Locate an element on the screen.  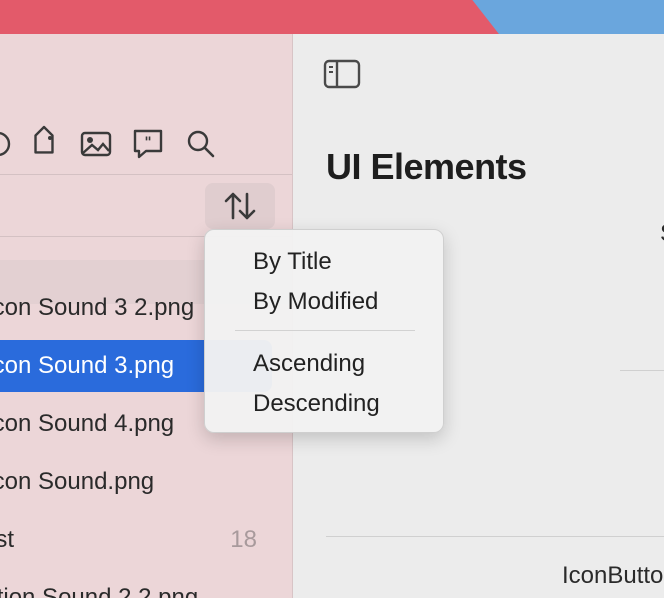
menu-item-by-modified: By Modified is located at coordinates (315, 302).